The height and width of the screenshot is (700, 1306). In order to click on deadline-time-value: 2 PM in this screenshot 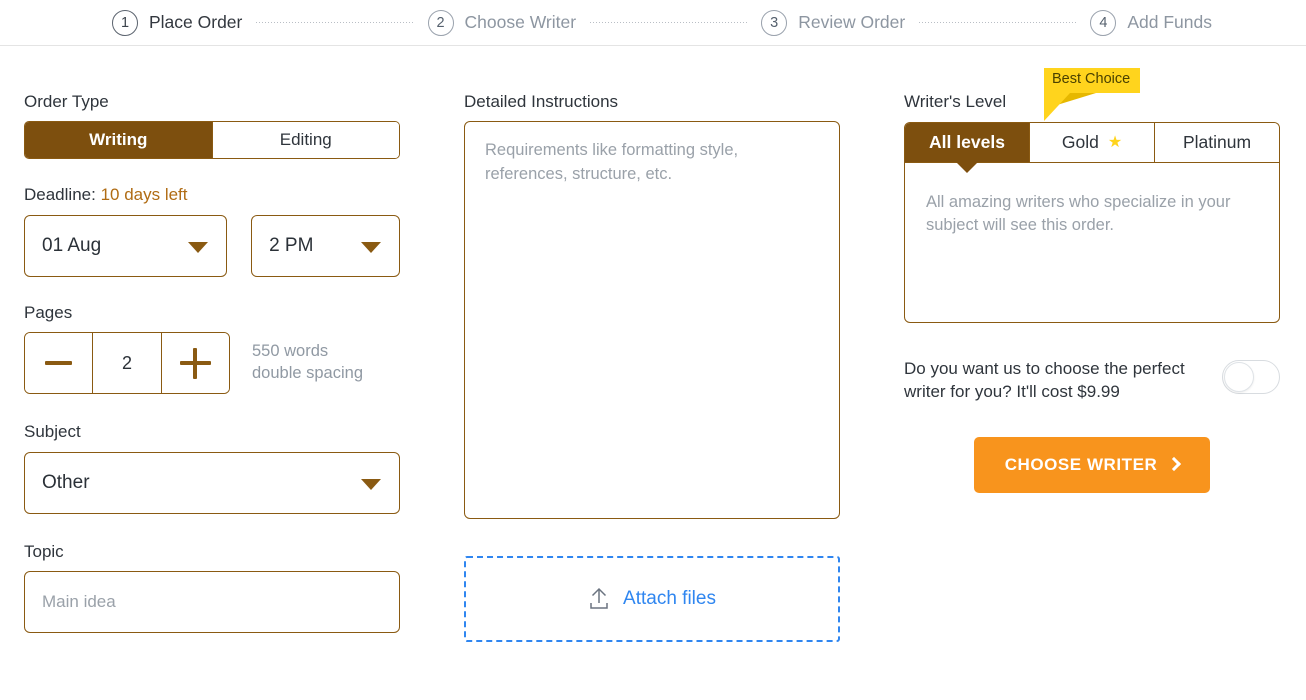, I will do `click(291, 245)`.